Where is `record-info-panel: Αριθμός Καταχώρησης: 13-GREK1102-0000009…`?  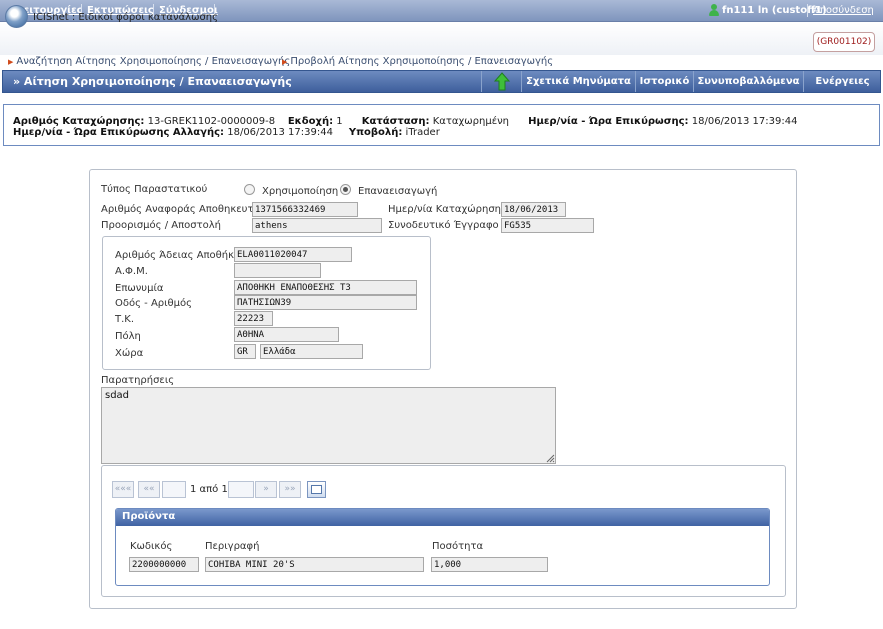
record-info-panel: Αριθμός Καταχώρησης: 13-GREK1102-0000009… is located at coordinates (441, 125).